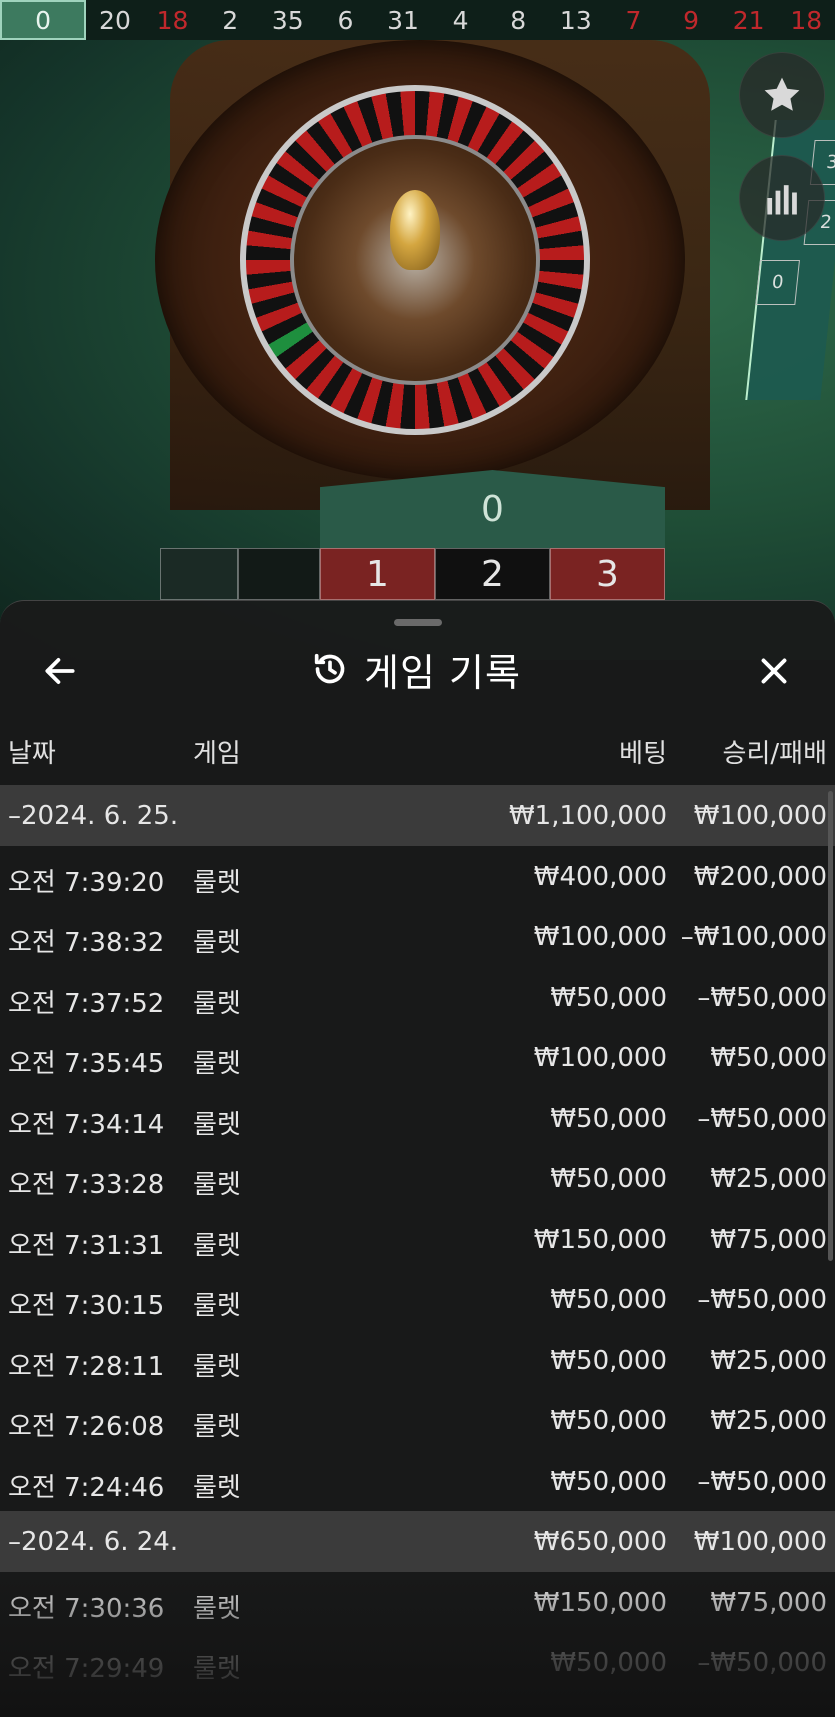  Describe the element at coordinates (329, 668) in the screenshot. I see `history-icon` at that location.